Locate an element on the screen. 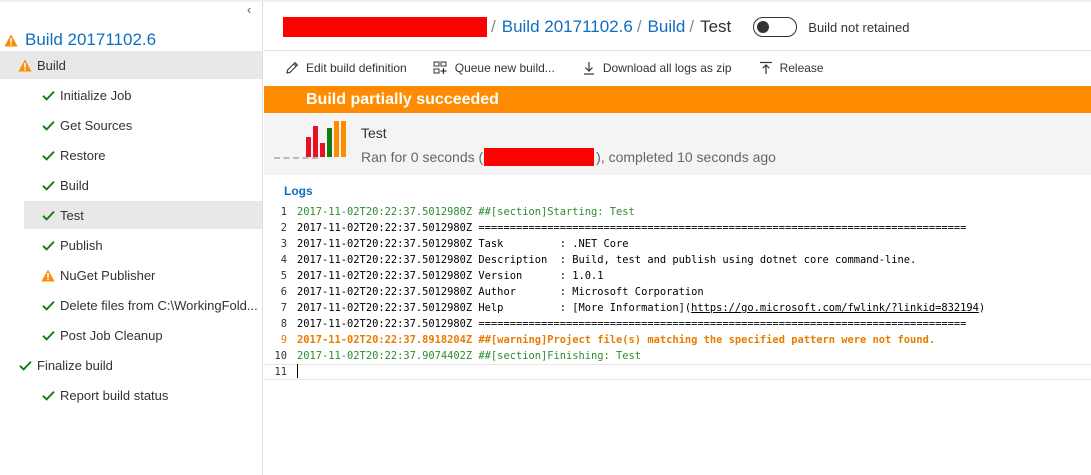 The height and width of the screenshot is (475, 1091). sidebar-item-label: Initialize Job is located at coordinates (96, 95).